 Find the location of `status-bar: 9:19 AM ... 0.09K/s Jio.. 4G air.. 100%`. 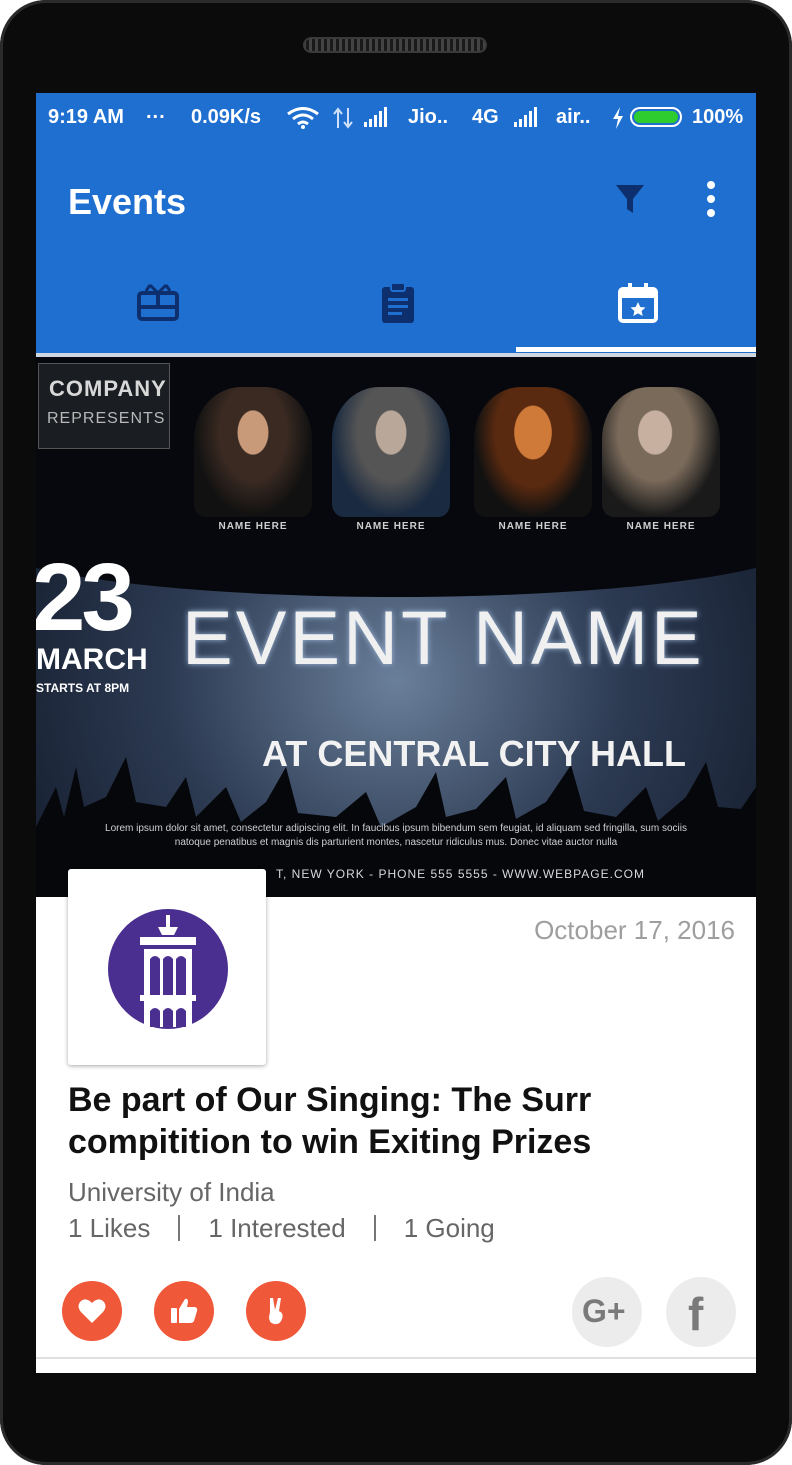

status-bar: 9:19 AM ... 0.09K/s Jio.. 4G air.. 100% is located at coordinates (396, 118).